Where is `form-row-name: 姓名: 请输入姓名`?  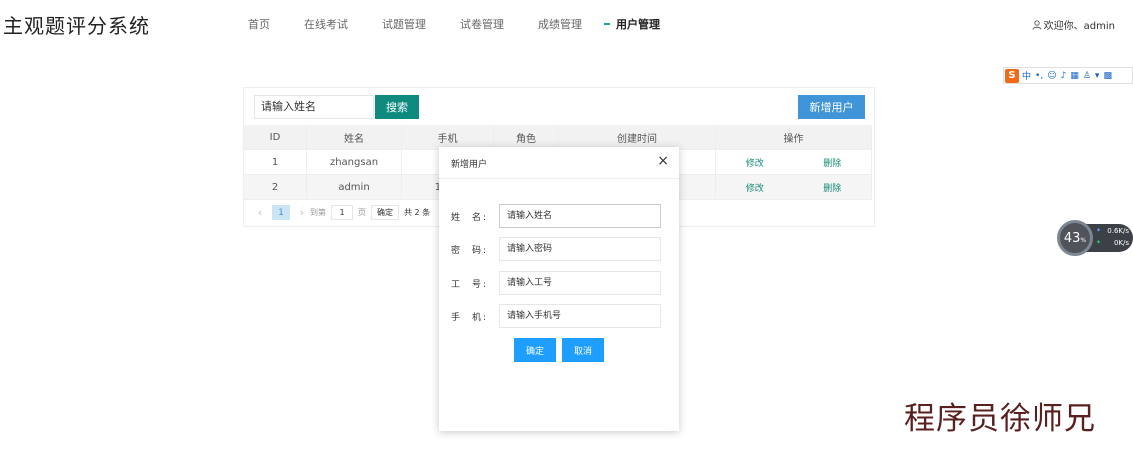
form-row-name: 姓名: 请输入姓名 is located at coordinates (558, 216).